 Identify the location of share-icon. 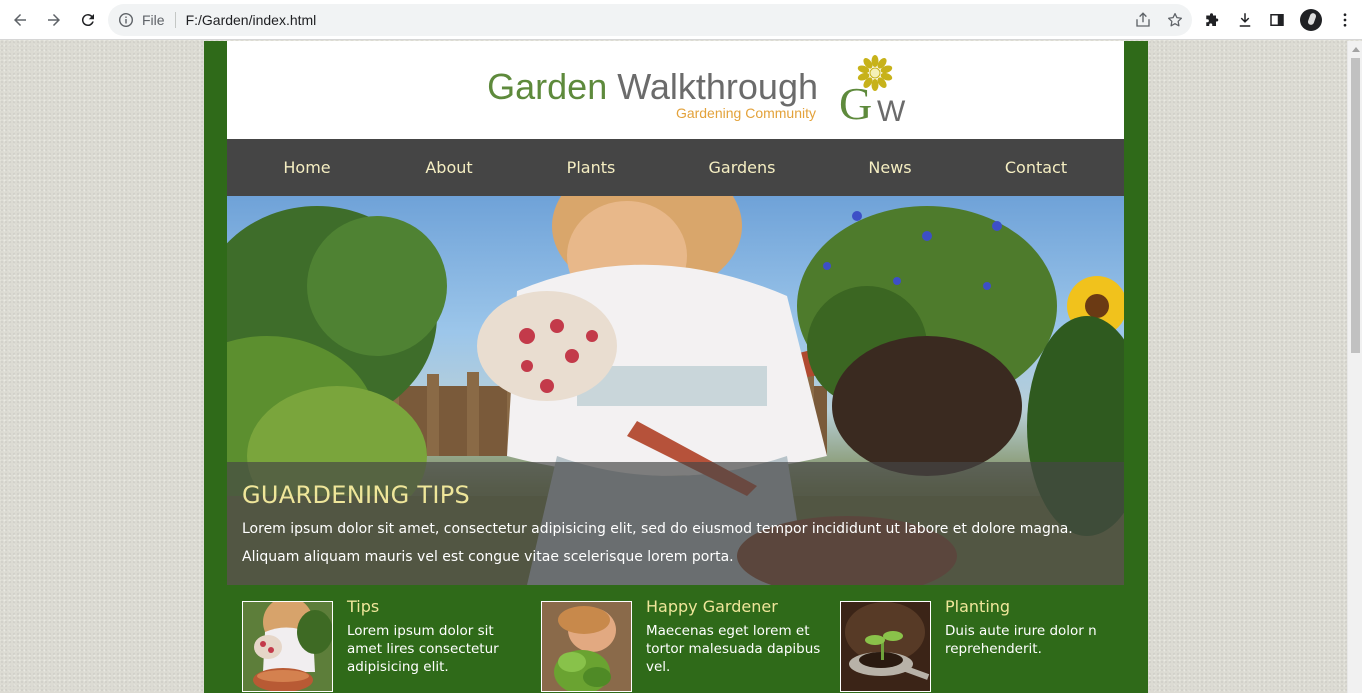
(1143, 20).